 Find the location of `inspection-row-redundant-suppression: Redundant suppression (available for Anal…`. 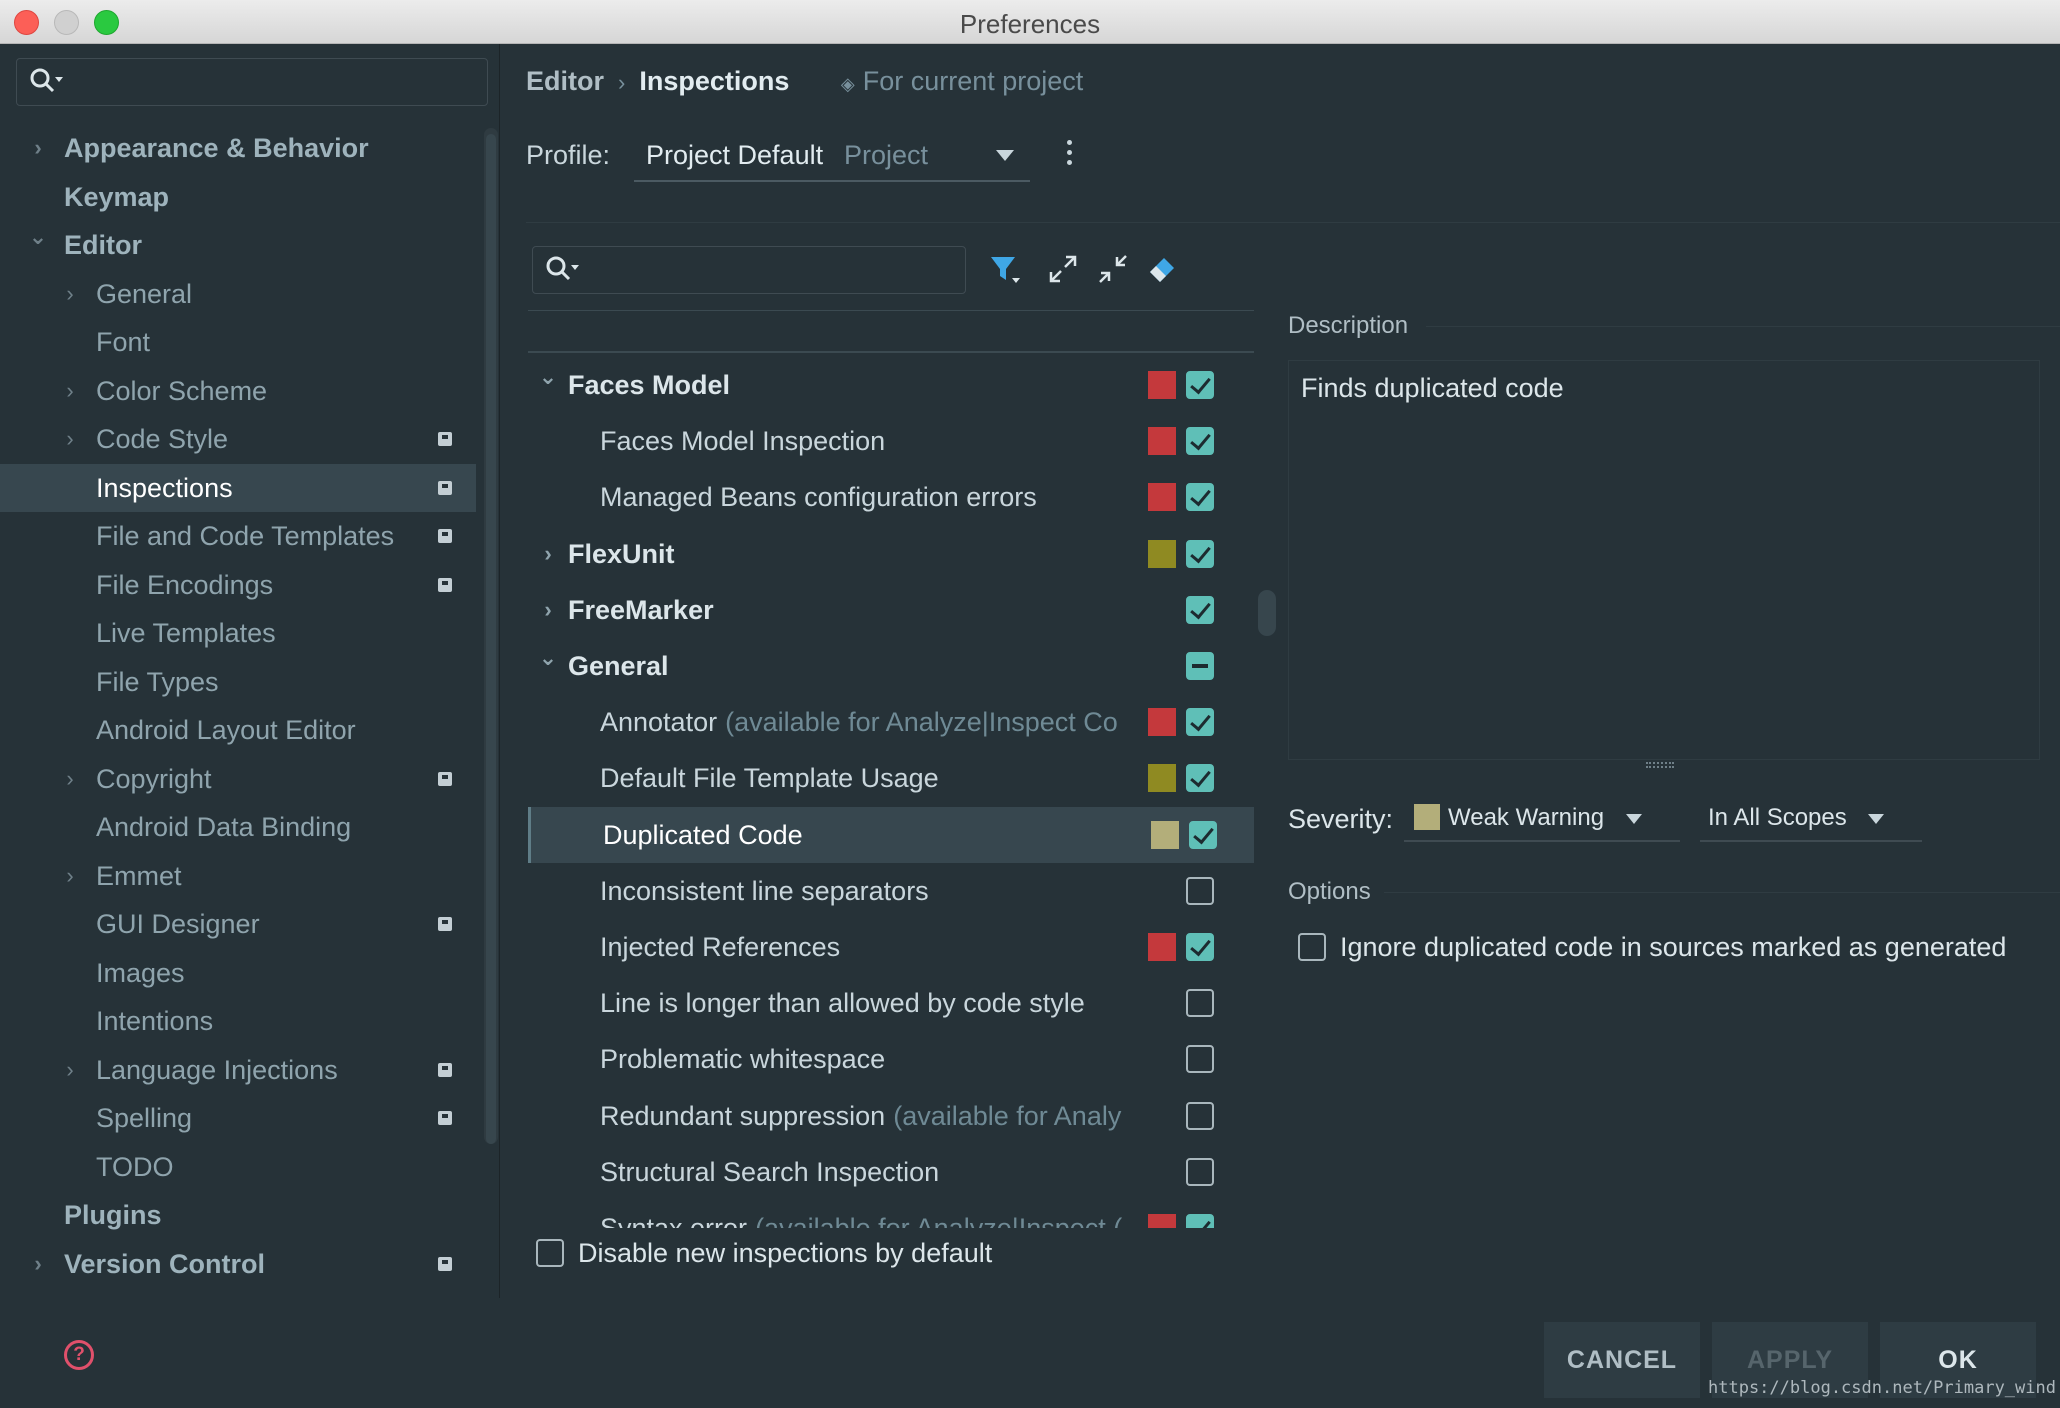

inspection-row-redundant-suppression: Redundant suppression (available for Anal… is located at coordinates (891, 1116).